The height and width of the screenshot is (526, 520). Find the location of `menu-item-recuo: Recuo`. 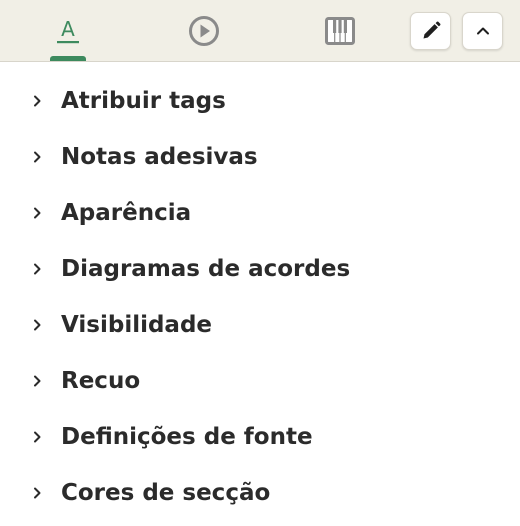

menu-item-recuo: Recuo is located at coordinates (260, 381).